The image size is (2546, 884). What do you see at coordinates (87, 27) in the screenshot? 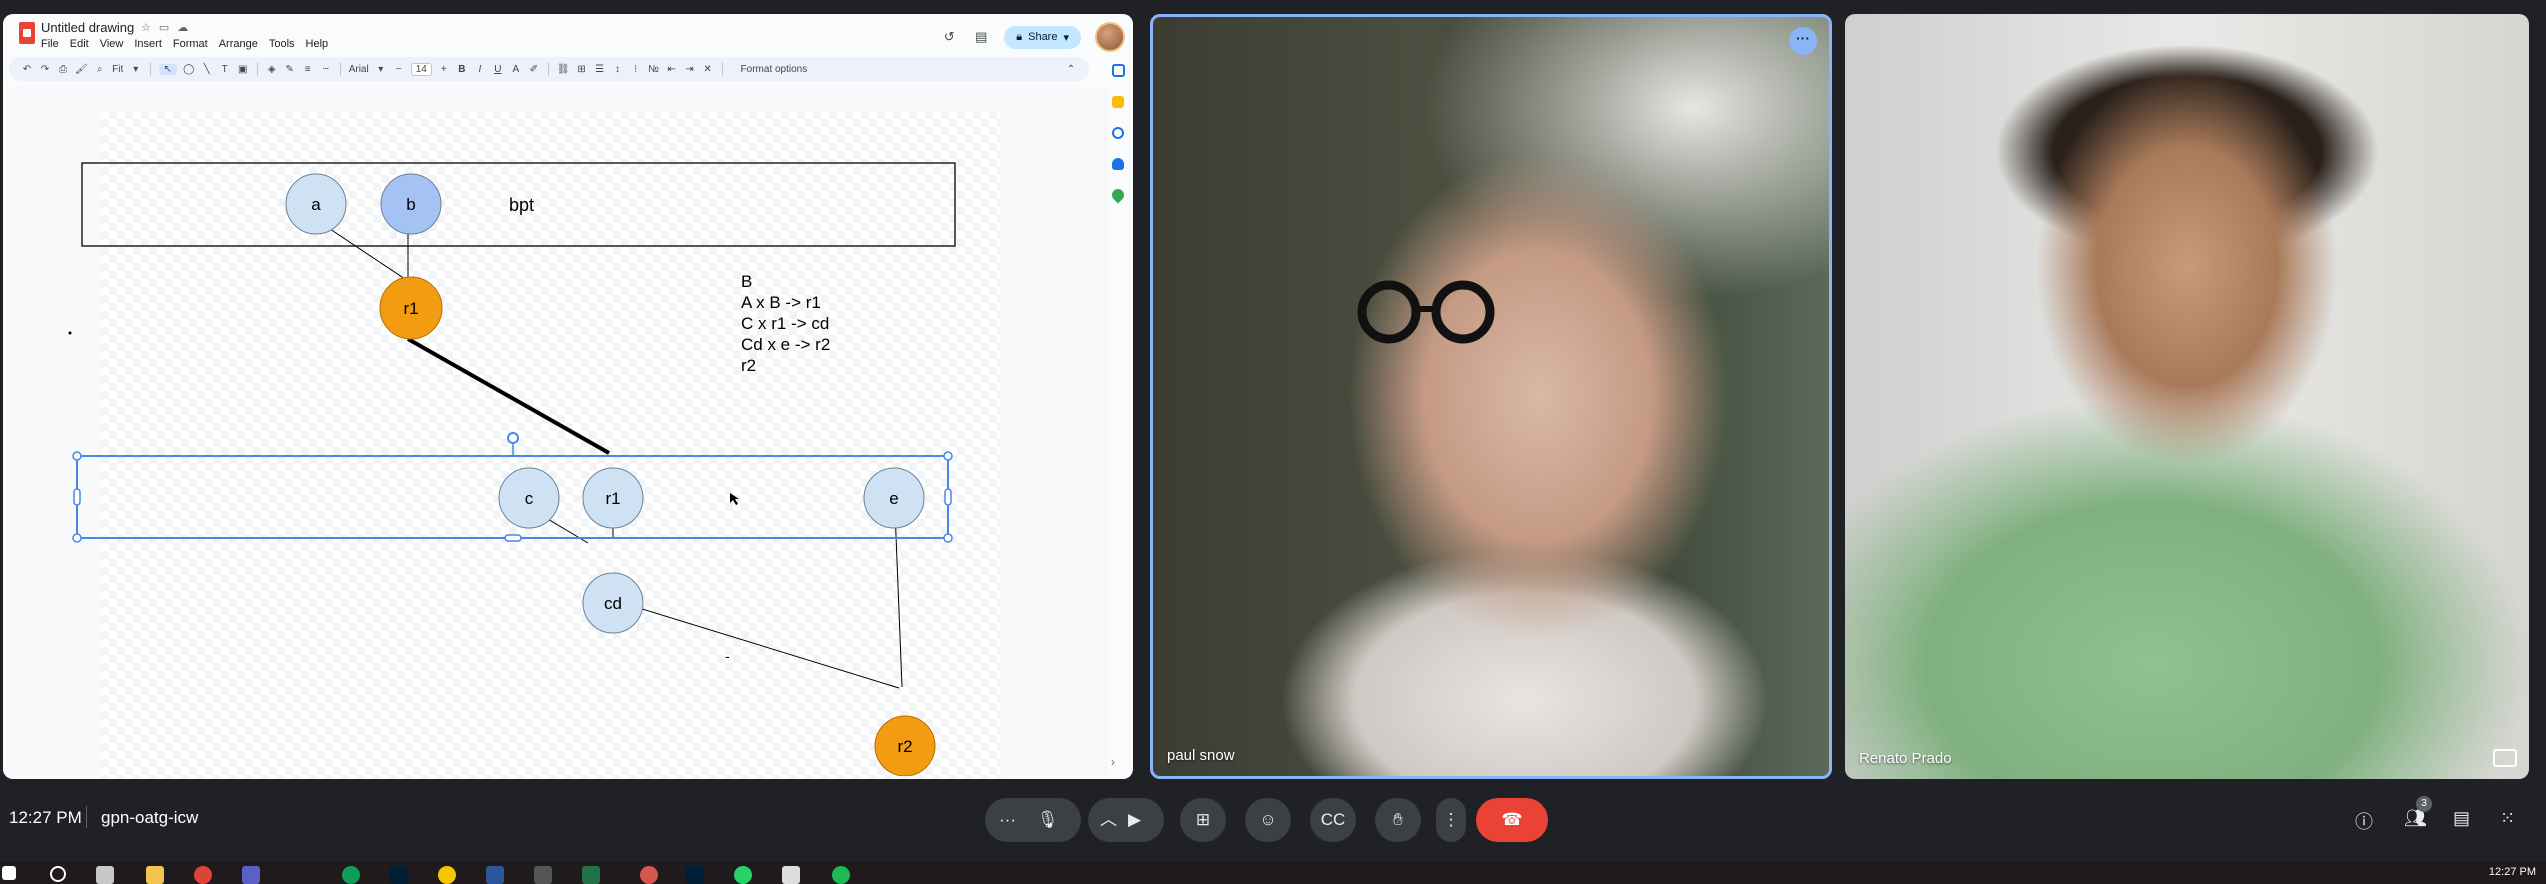
I see `document-title: Untitled drawing` at bounding box center [87, 27].